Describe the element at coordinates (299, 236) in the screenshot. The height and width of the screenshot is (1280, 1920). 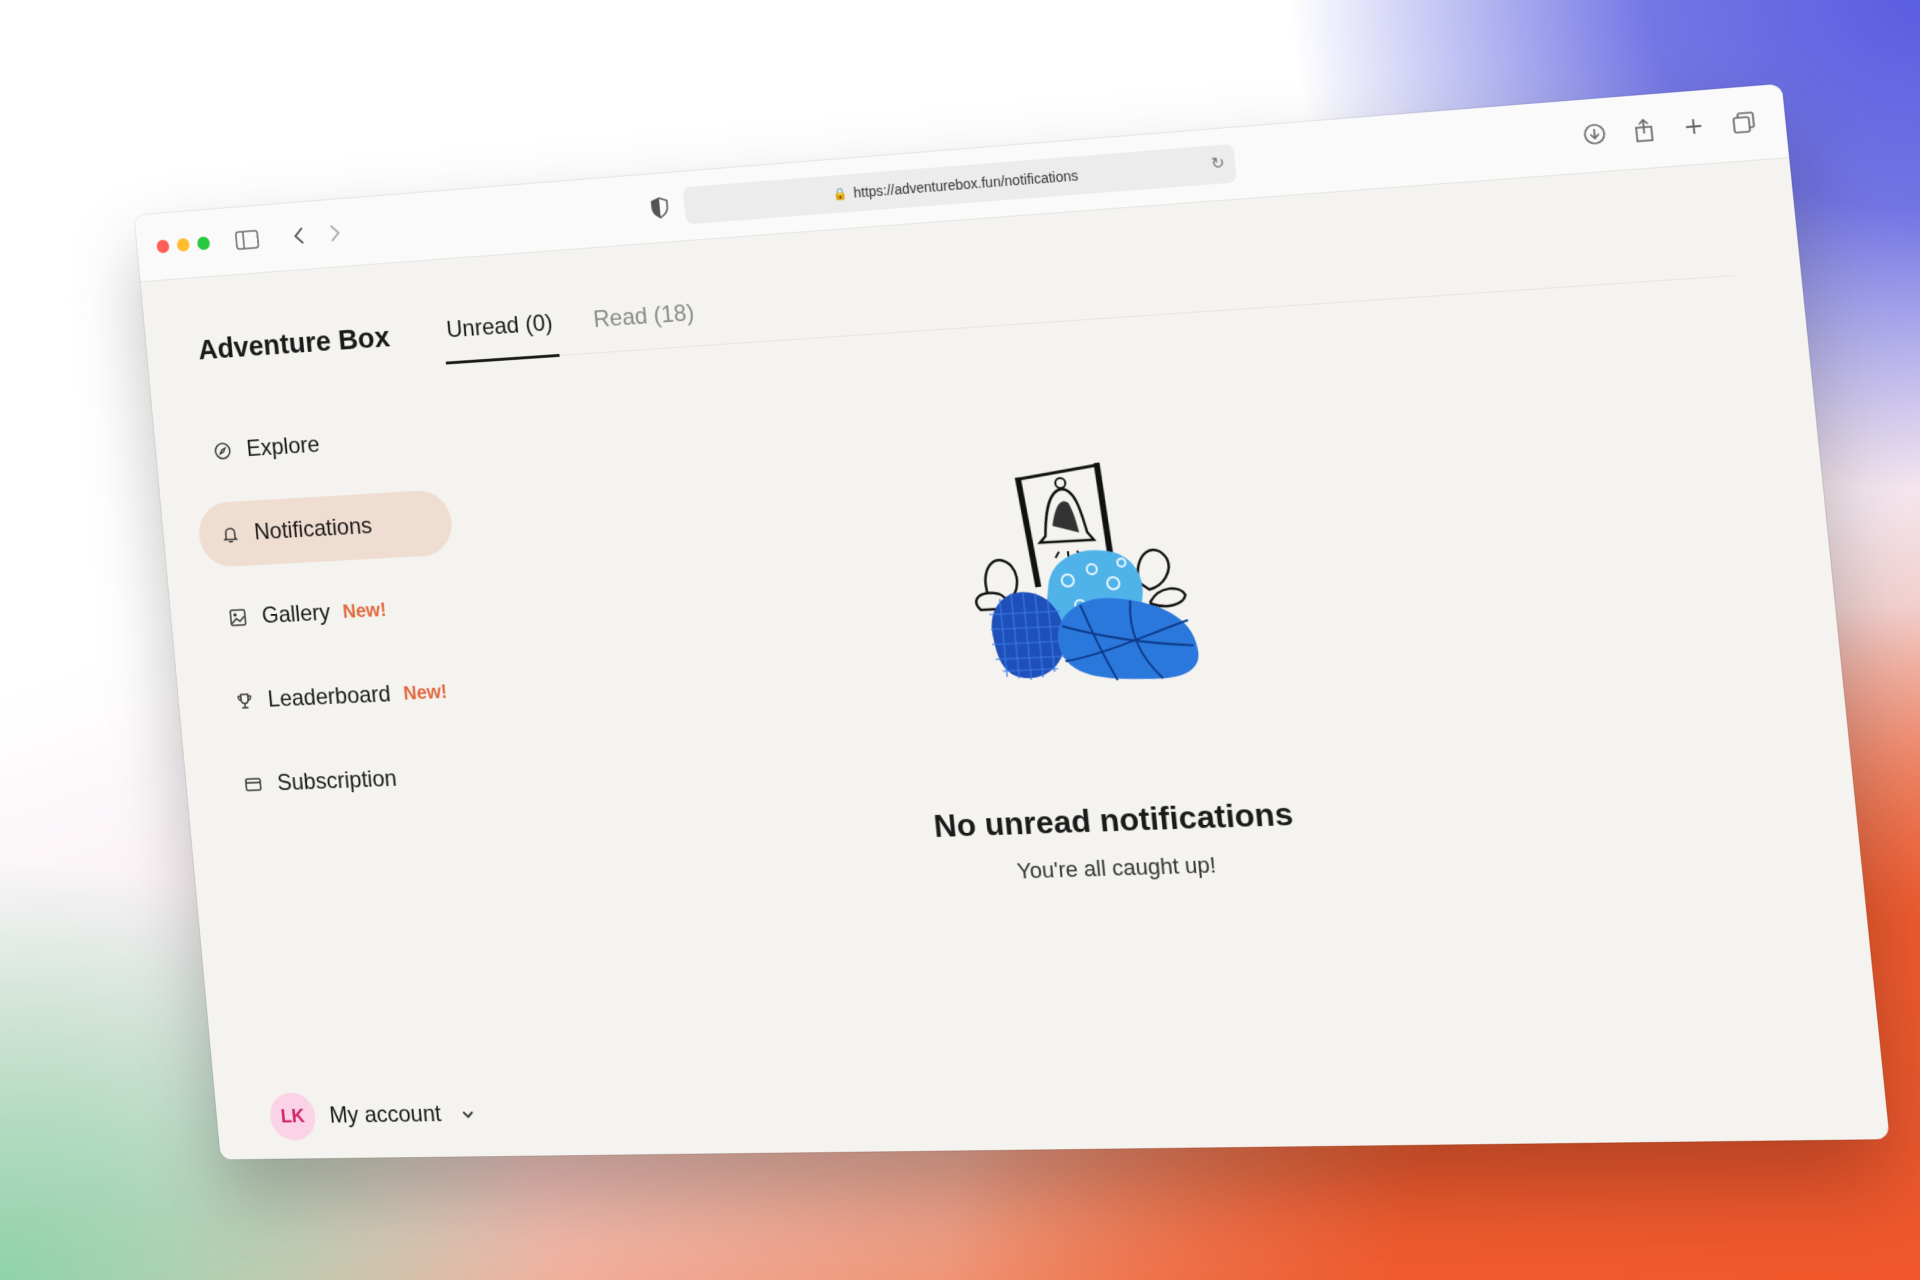
I see `back-icon` at that location.